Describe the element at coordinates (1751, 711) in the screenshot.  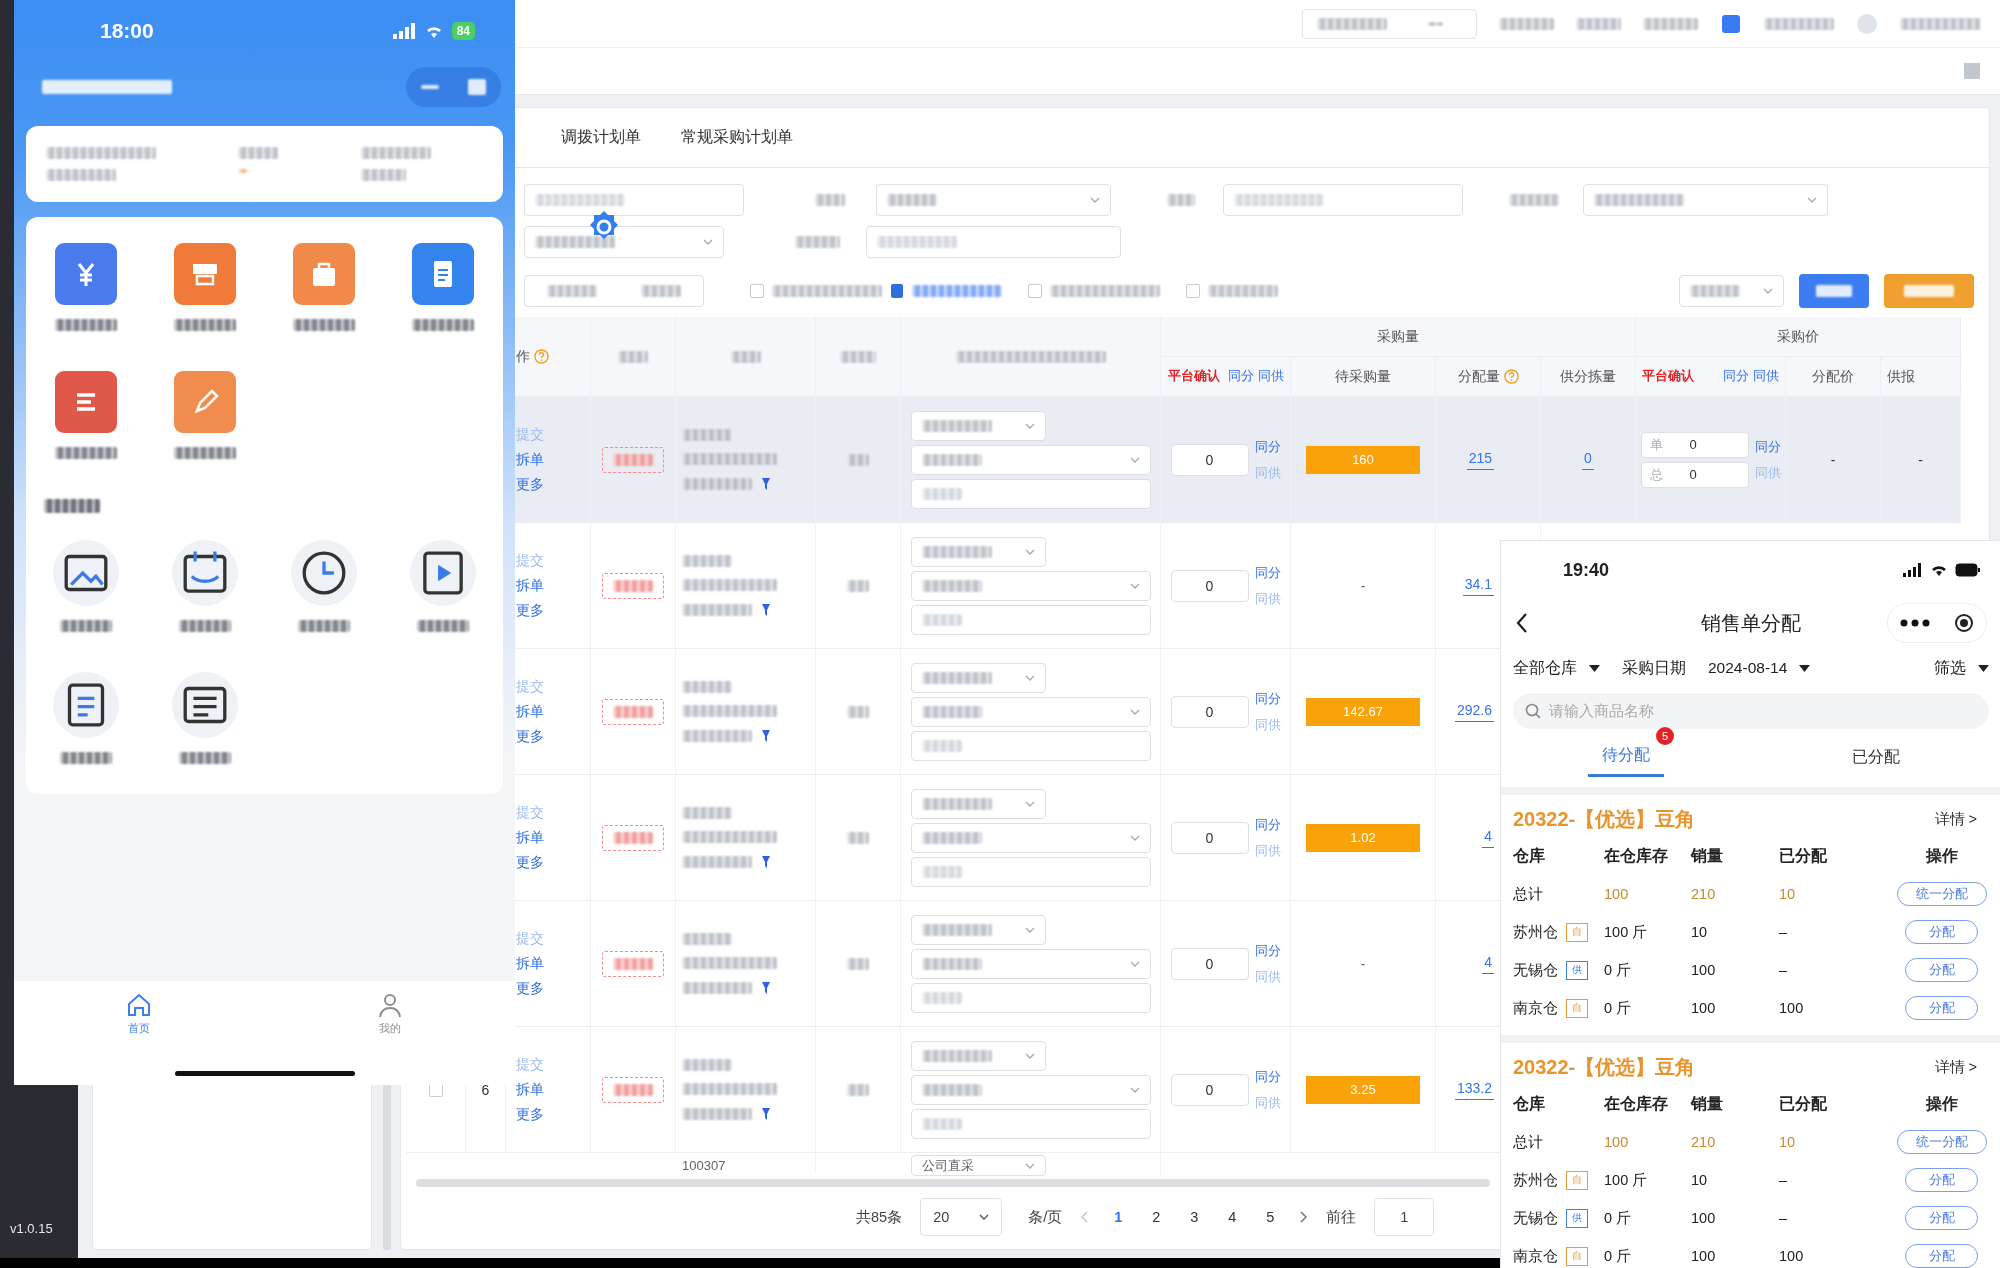
I see `search-field: 请输入商品名称` at that location.